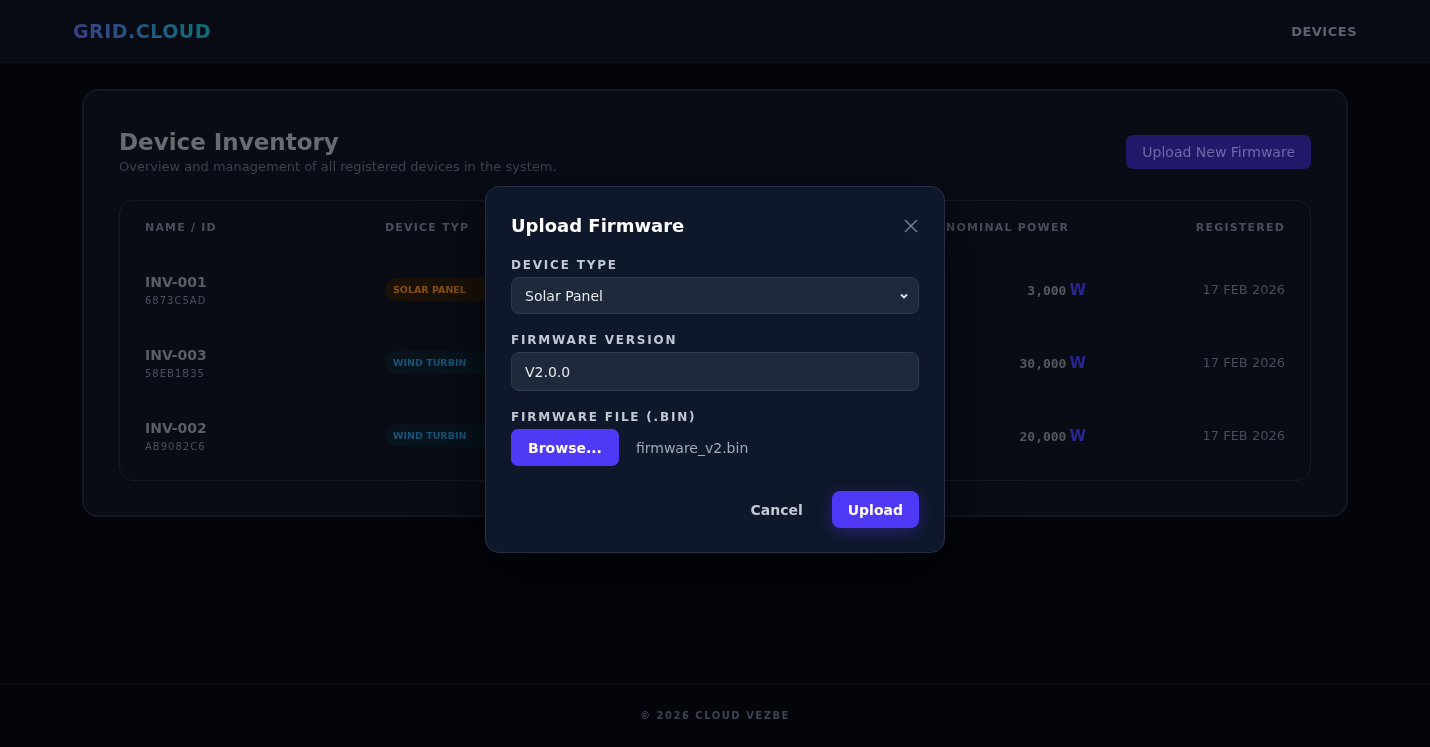 Image resolution: width=1430 pixels, height=747 pixels. I want to click on device-name: INV-003, so click(176, 354).